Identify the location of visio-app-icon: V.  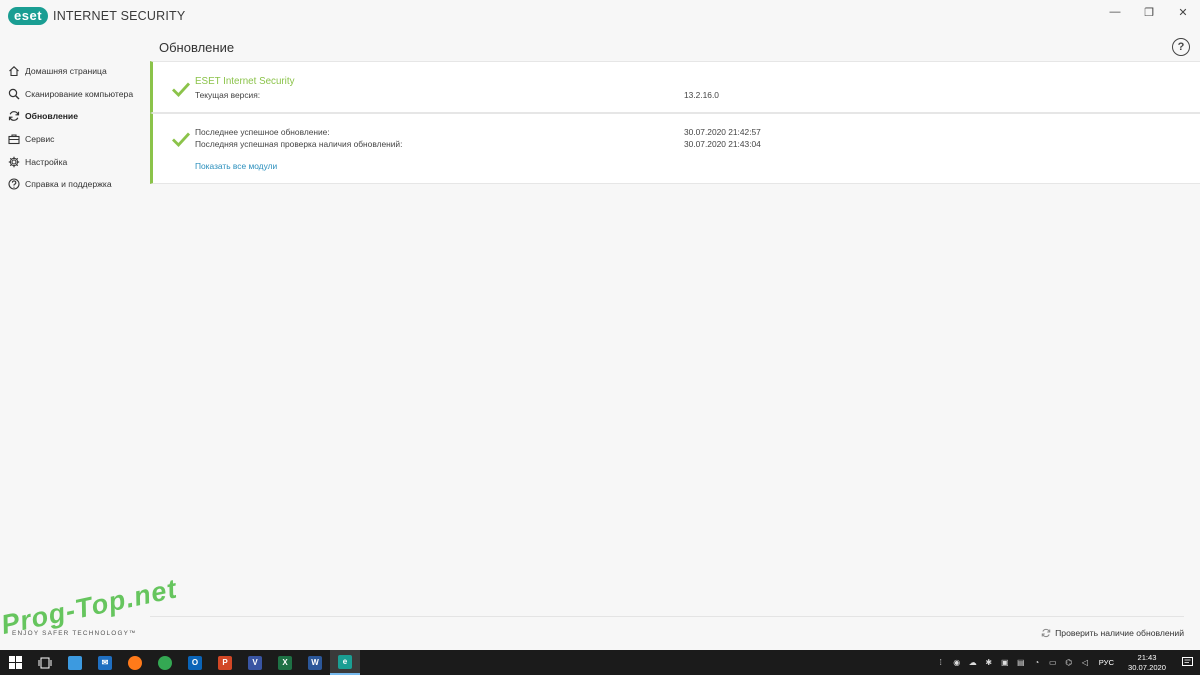
(255, 662).